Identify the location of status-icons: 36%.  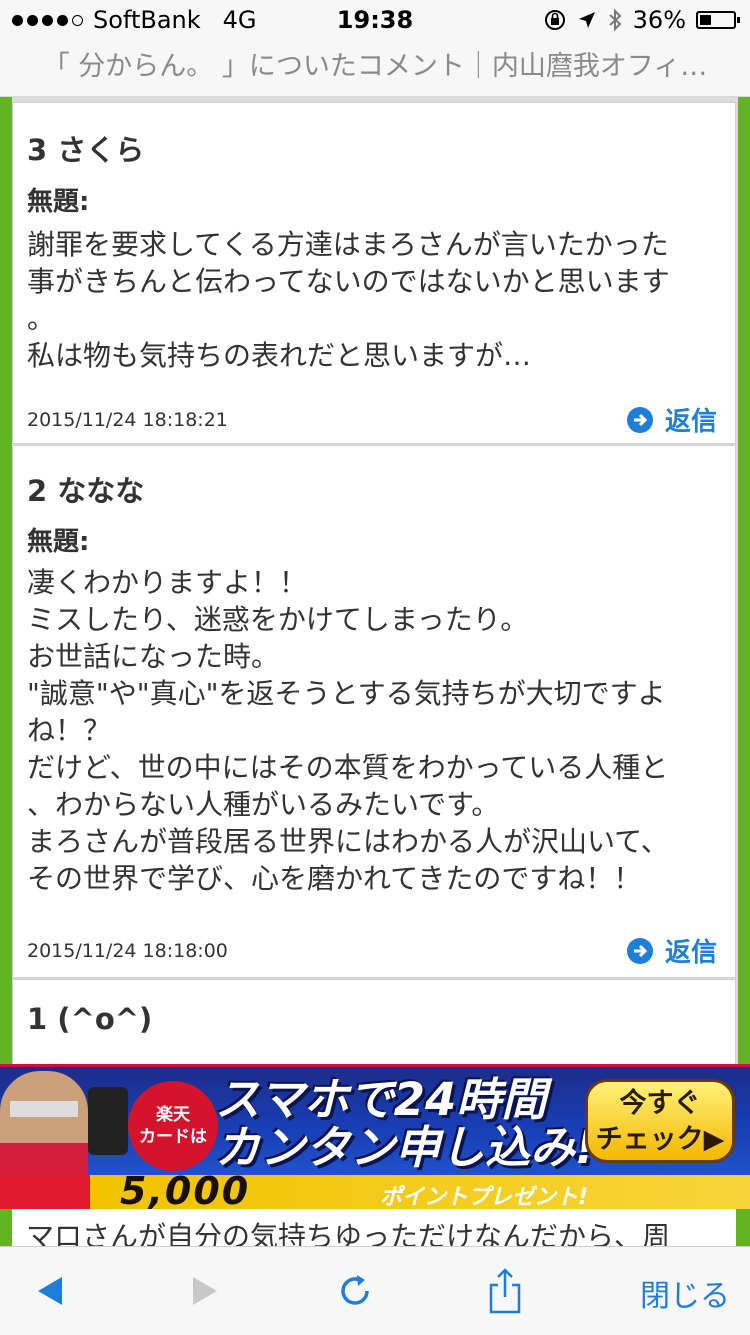
(641, 20).